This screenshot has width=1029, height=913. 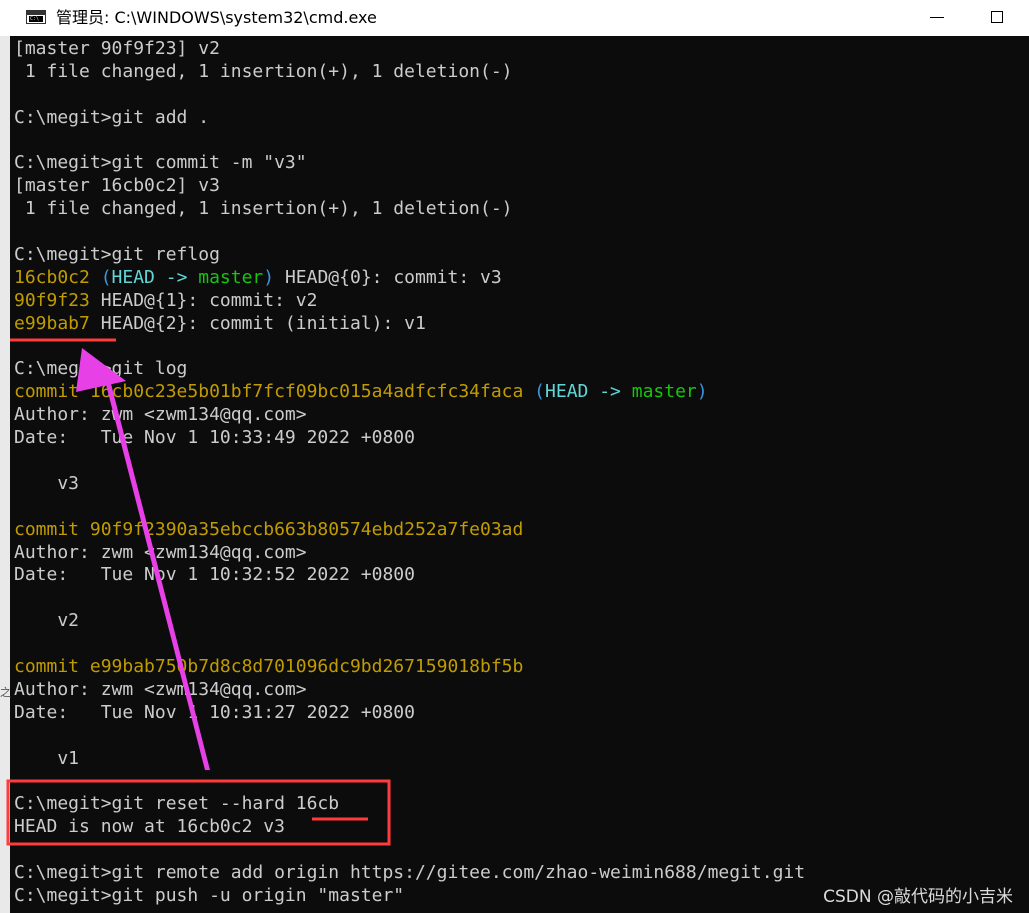 What do you see at coordinates (516, 49) in the screenshot?
I see `console-line: [master 90f9f23] v2` at bounding box center [516, 49].